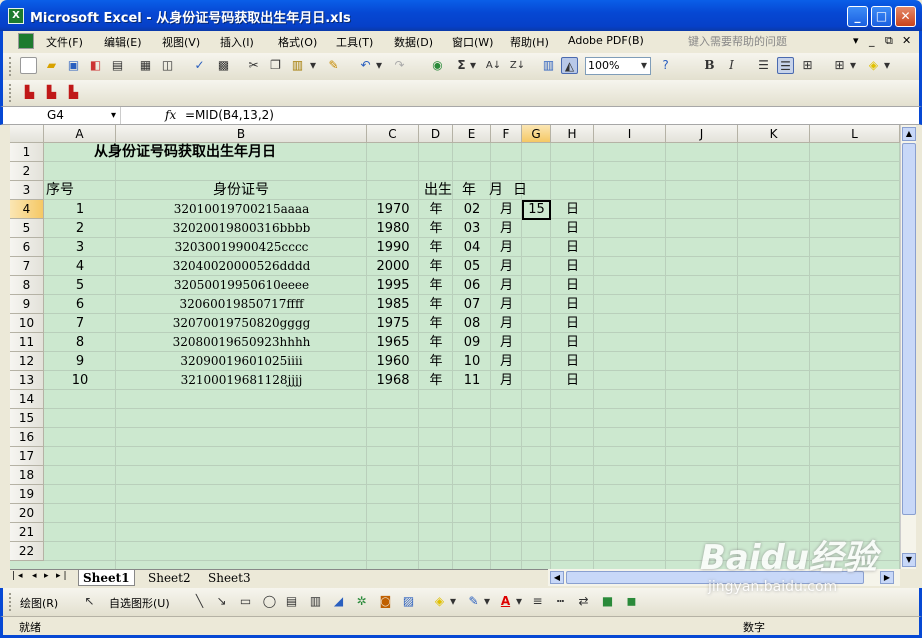 This screenshot has height=638, width=922. Describe the element at coordinates (27, 475) in the screenshot. I see `row-header-18: 18` at that location.